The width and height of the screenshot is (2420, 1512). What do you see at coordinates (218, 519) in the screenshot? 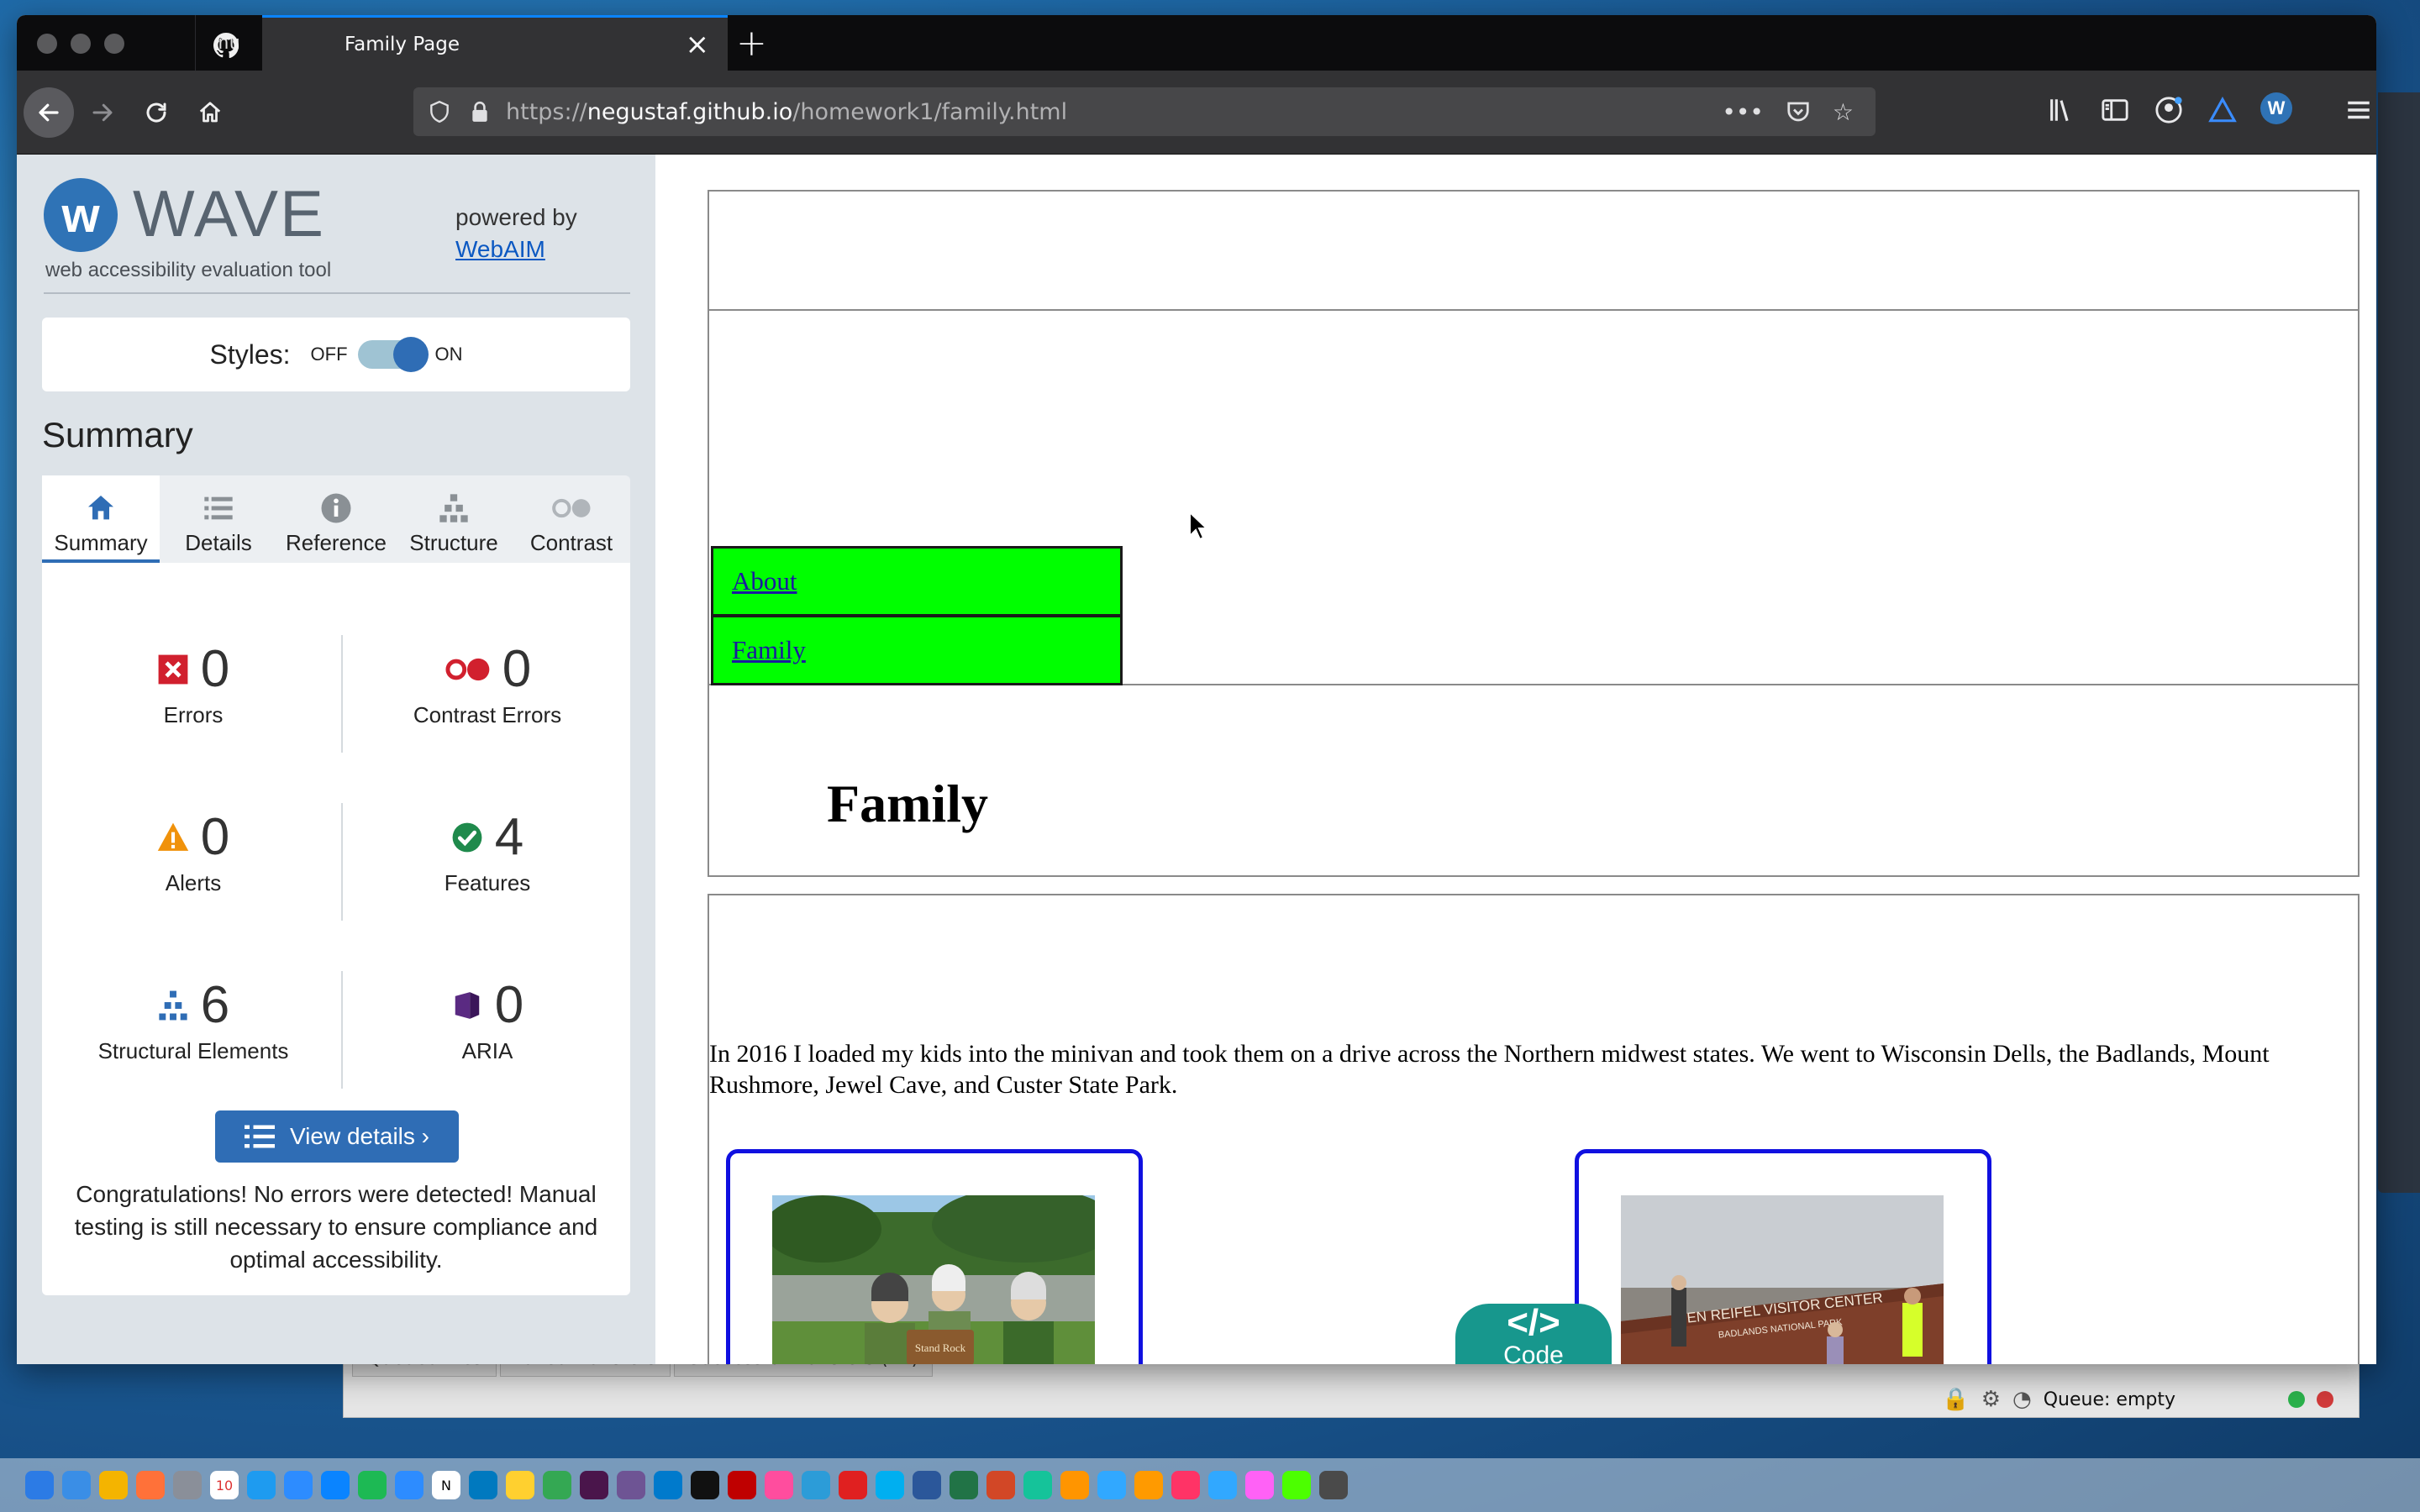
I see `tab-details: Details` at bounding box center [218, 519].